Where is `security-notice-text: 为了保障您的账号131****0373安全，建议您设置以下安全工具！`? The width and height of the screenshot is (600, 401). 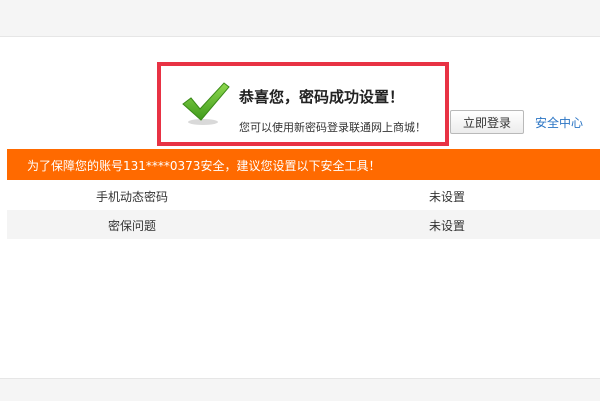 security-notice-text: 为了保障您的账号131****0373安全，建议您设置以下安全工具！ is located at coordinates (204, 166).